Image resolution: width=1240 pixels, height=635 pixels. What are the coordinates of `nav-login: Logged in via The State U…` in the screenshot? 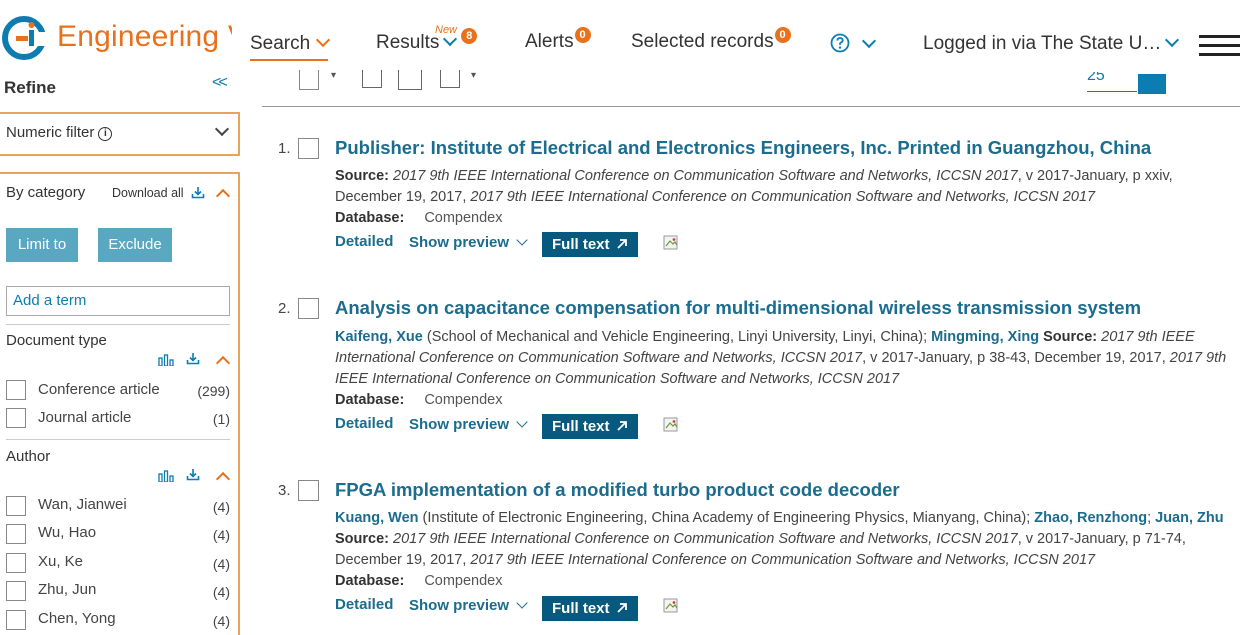 It's located at (1051, 43).